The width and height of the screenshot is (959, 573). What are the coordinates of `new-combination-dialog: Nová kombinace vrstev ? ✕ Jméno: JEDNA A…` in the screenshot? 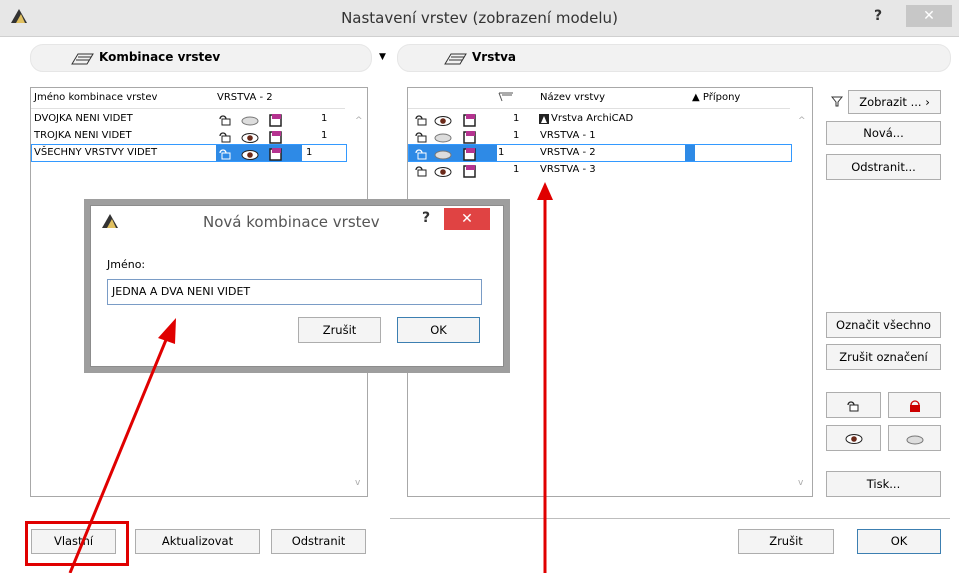 It's located at (297, 286).